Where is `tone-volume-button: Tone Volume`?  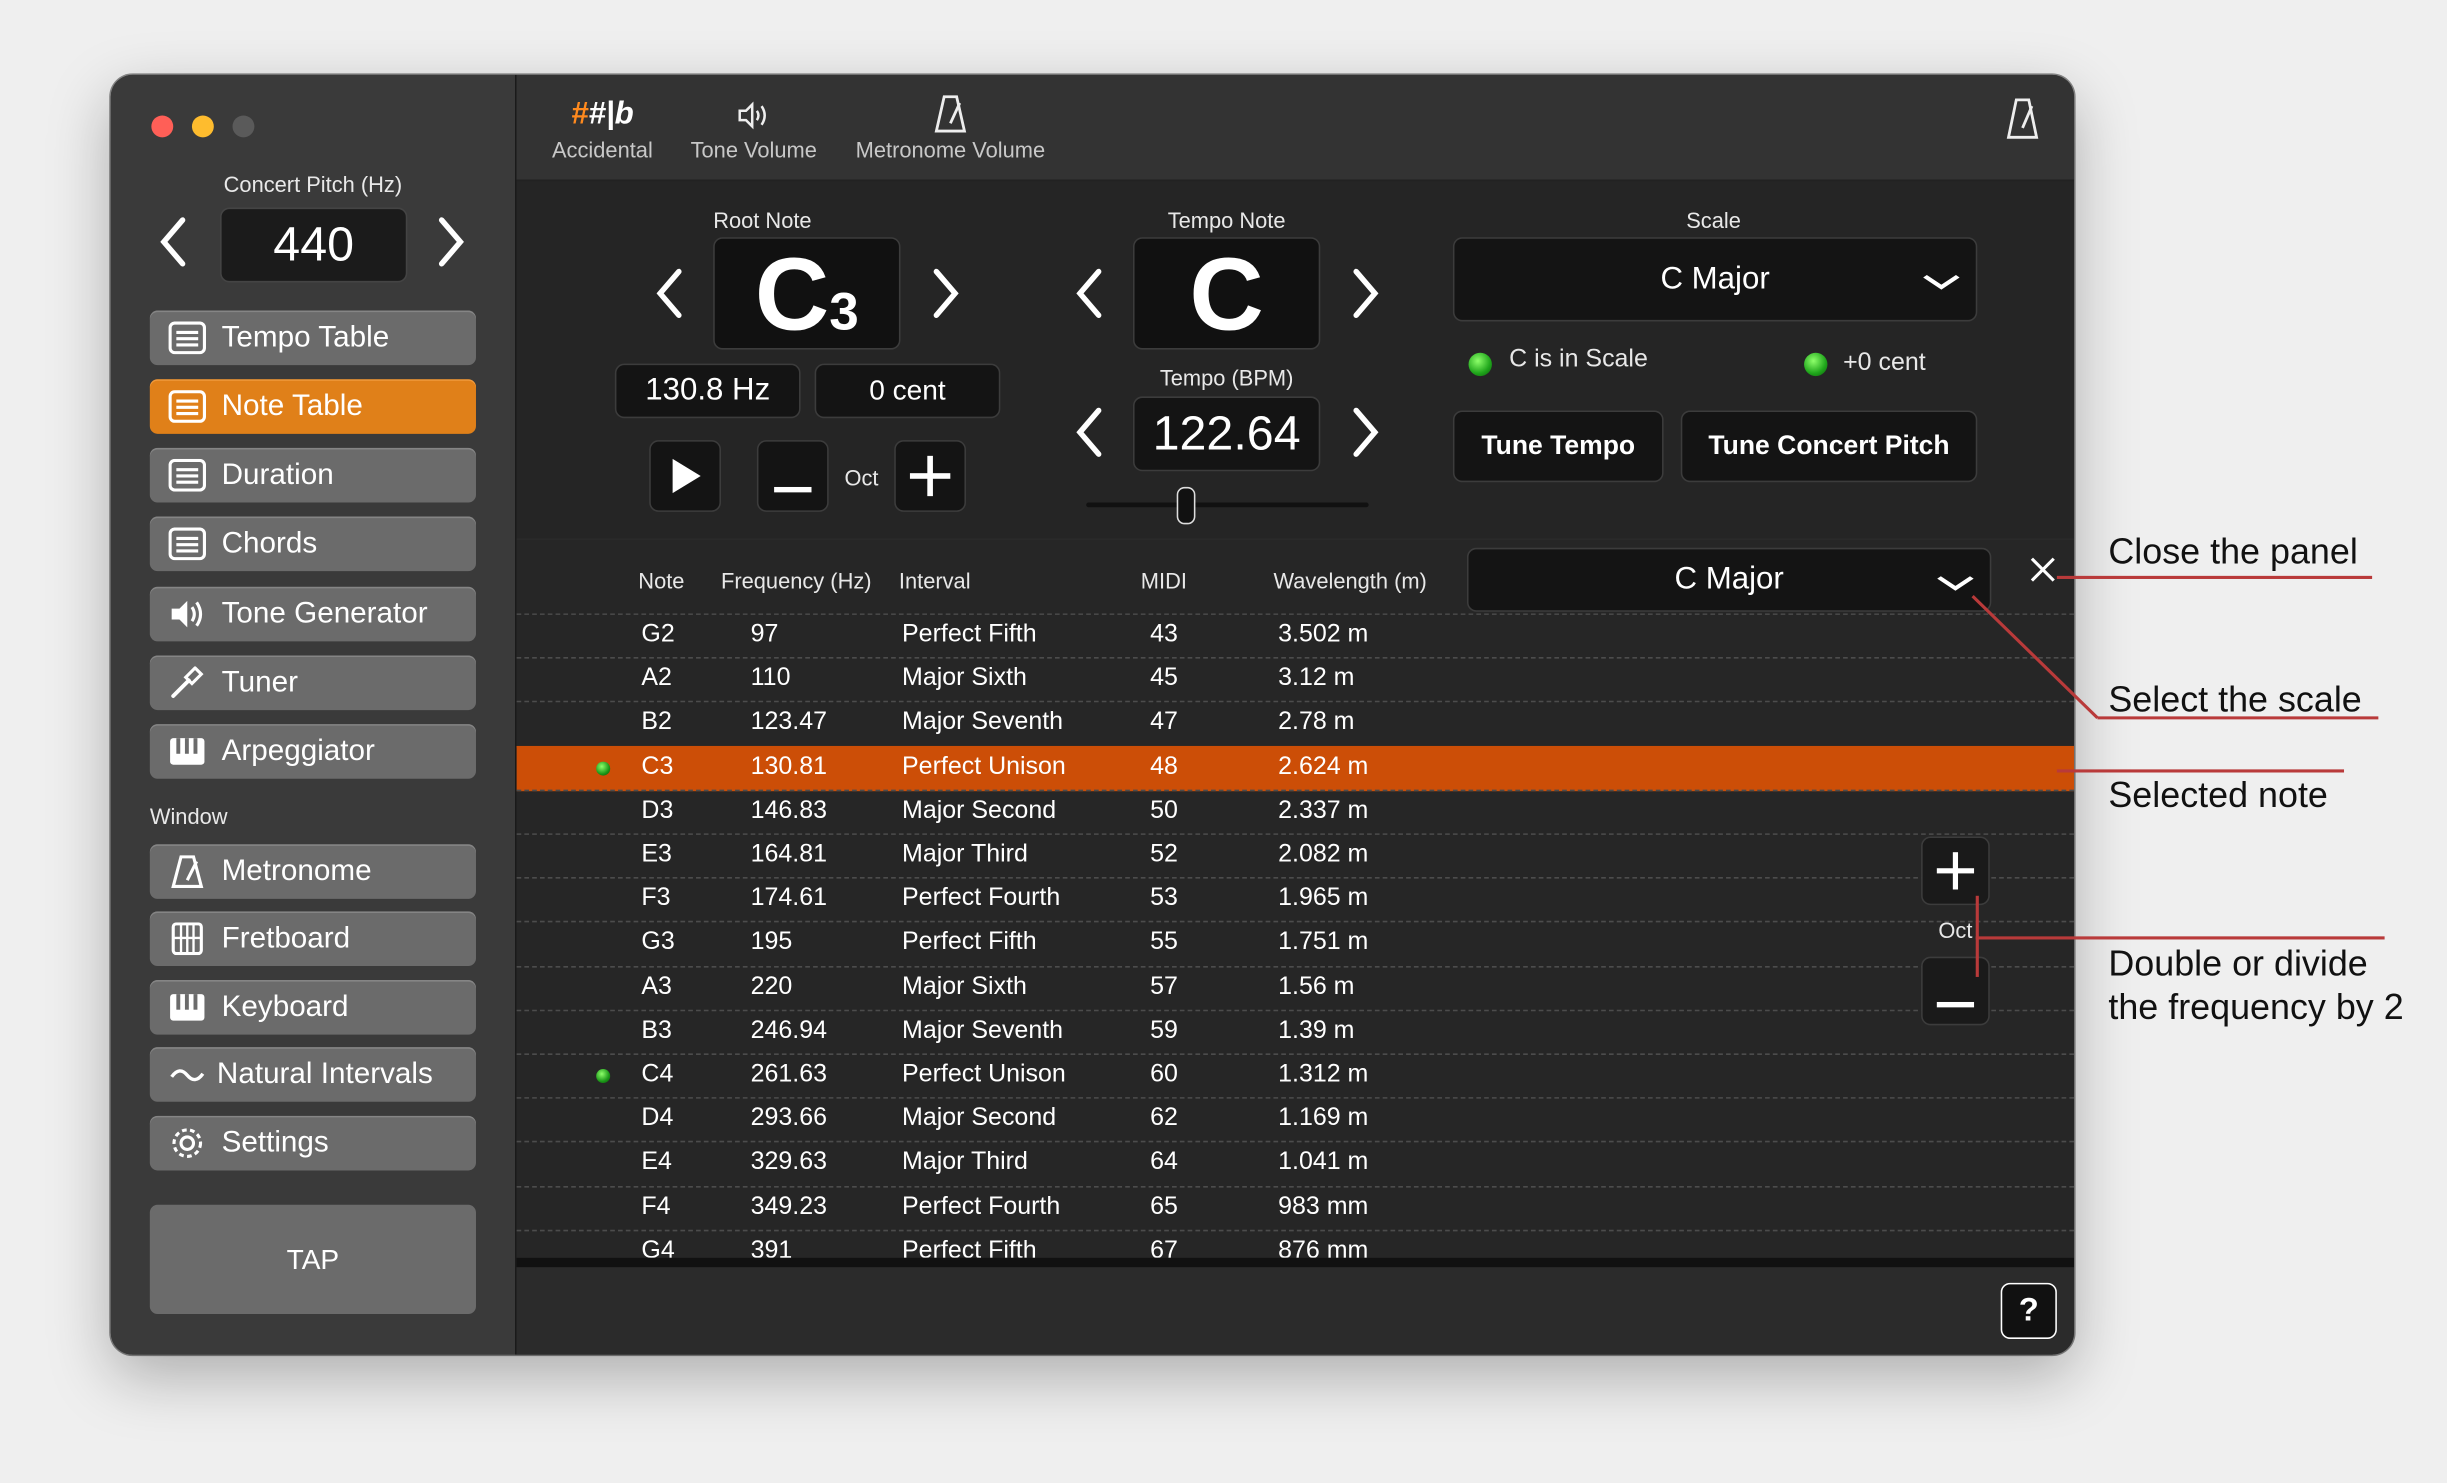 tone-volume-button: Tone Volume is located at coordinates (753, 126).